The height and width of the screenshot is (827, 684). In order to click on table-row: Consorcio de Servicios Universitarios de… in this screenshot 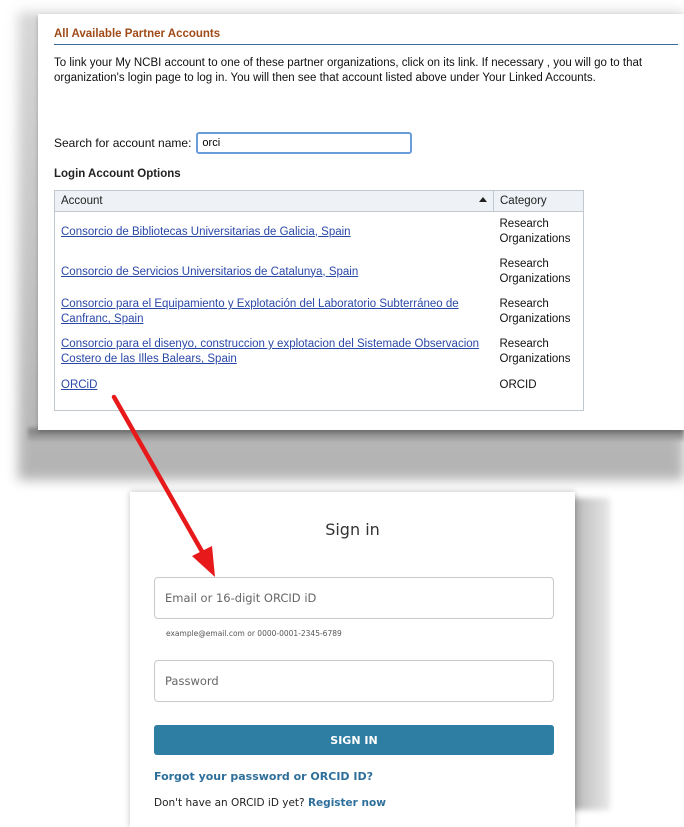, I will do `click(319, 272)`.